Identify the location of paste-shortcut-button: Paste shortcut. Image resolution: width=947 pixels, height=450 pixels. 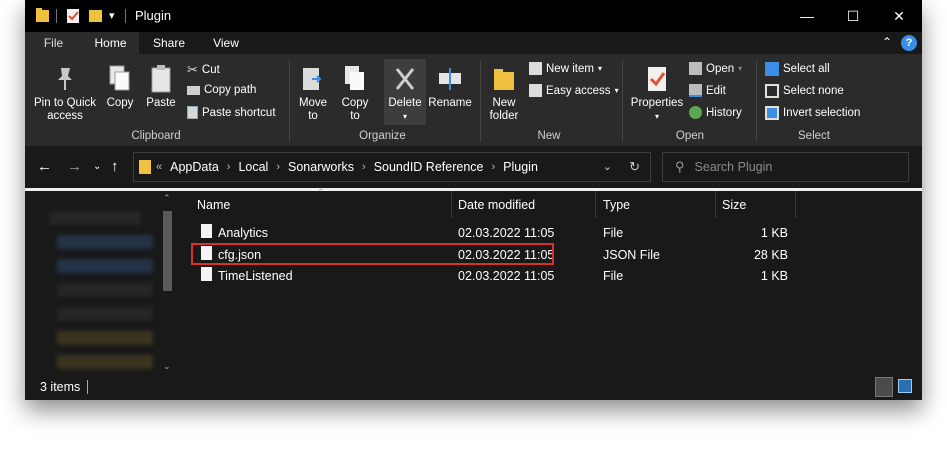
(231, 112).